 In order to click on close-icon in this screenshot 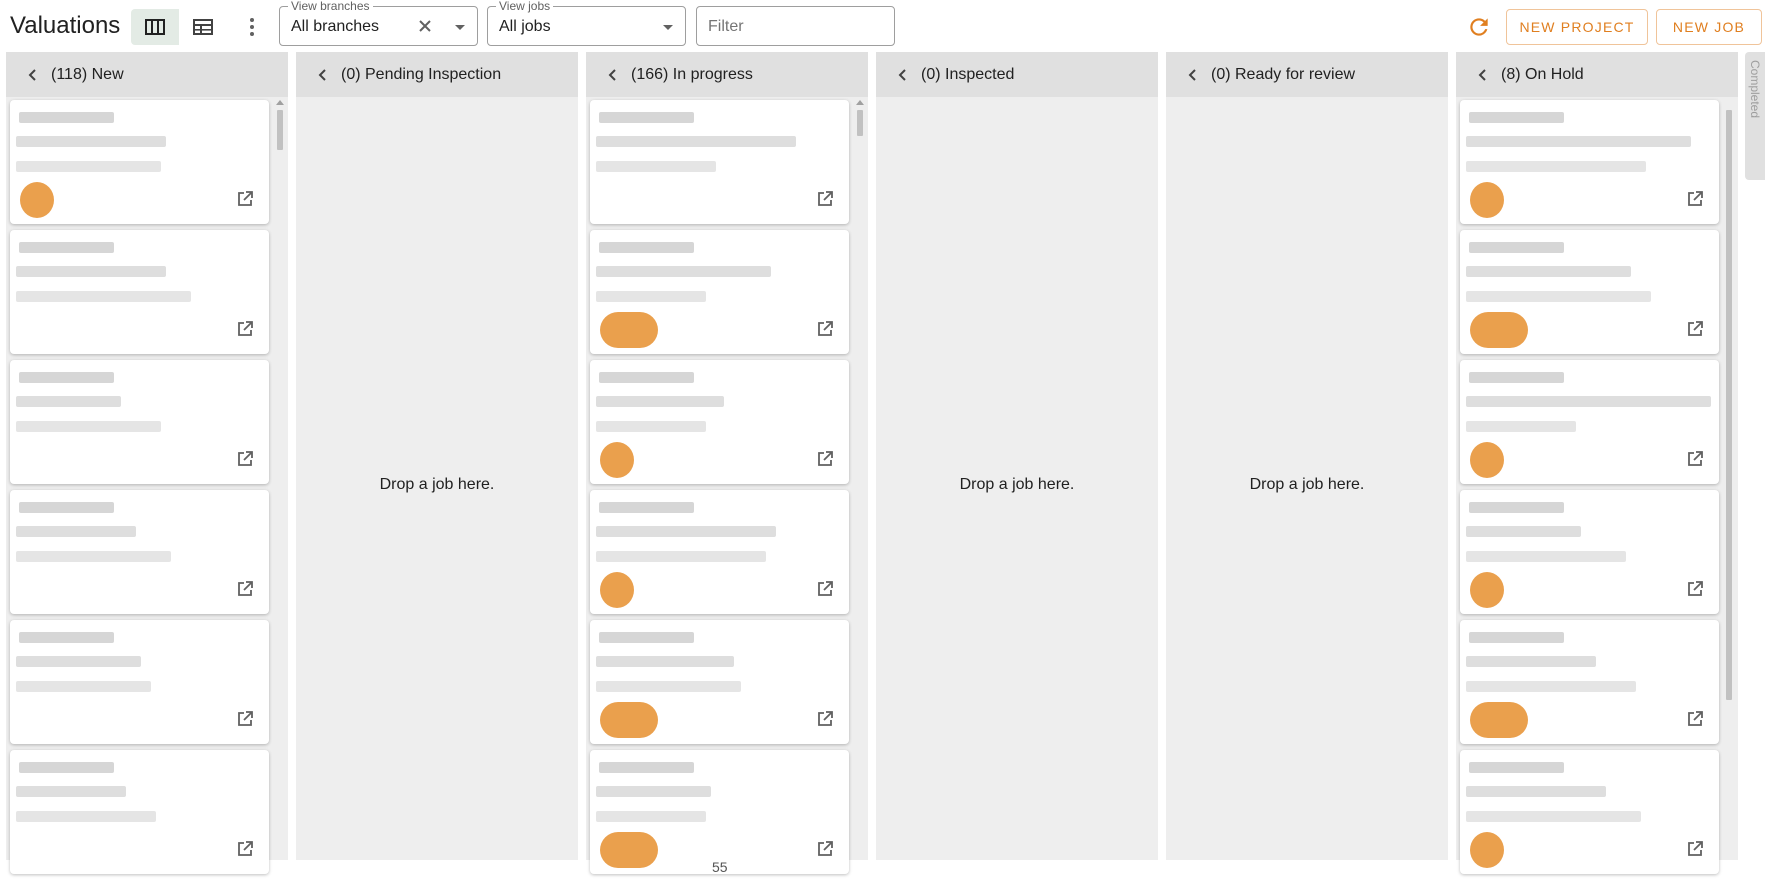, I will do `click(425, 26)`.